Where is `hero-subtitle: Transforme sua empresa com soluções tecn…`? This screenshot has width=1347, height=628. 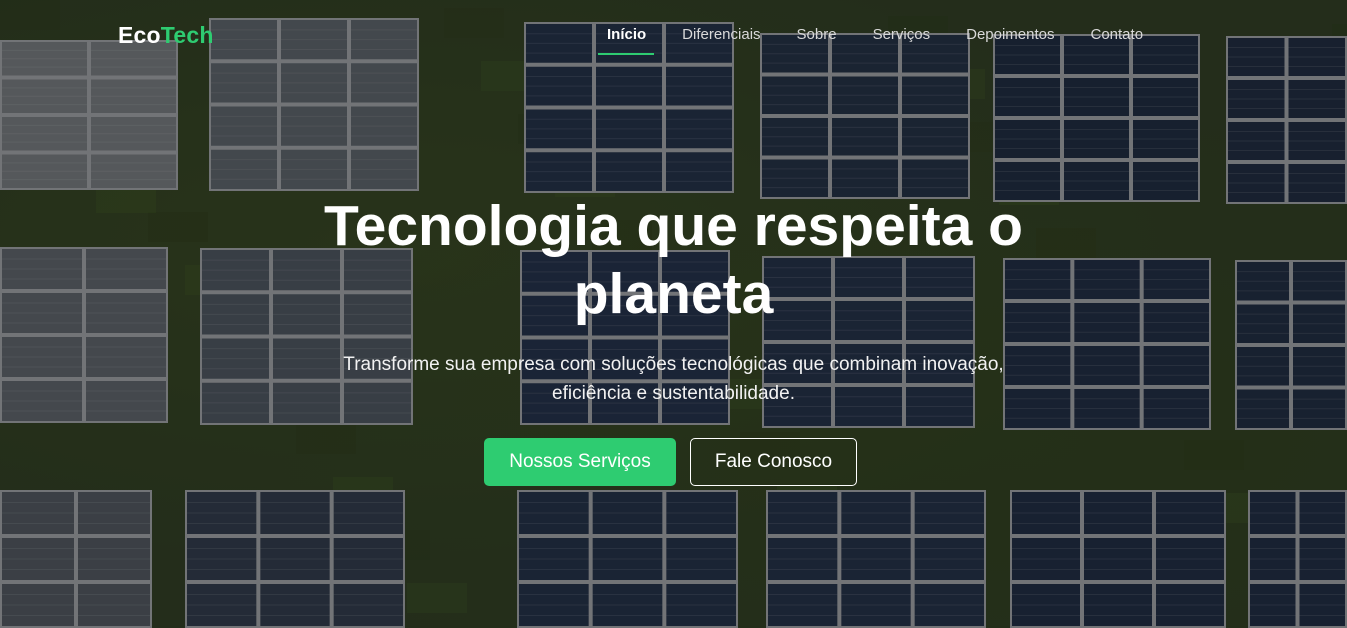
hero-subtitle: Transforme sua empresa com soluções tecn… is located at coordinates (673, 379).